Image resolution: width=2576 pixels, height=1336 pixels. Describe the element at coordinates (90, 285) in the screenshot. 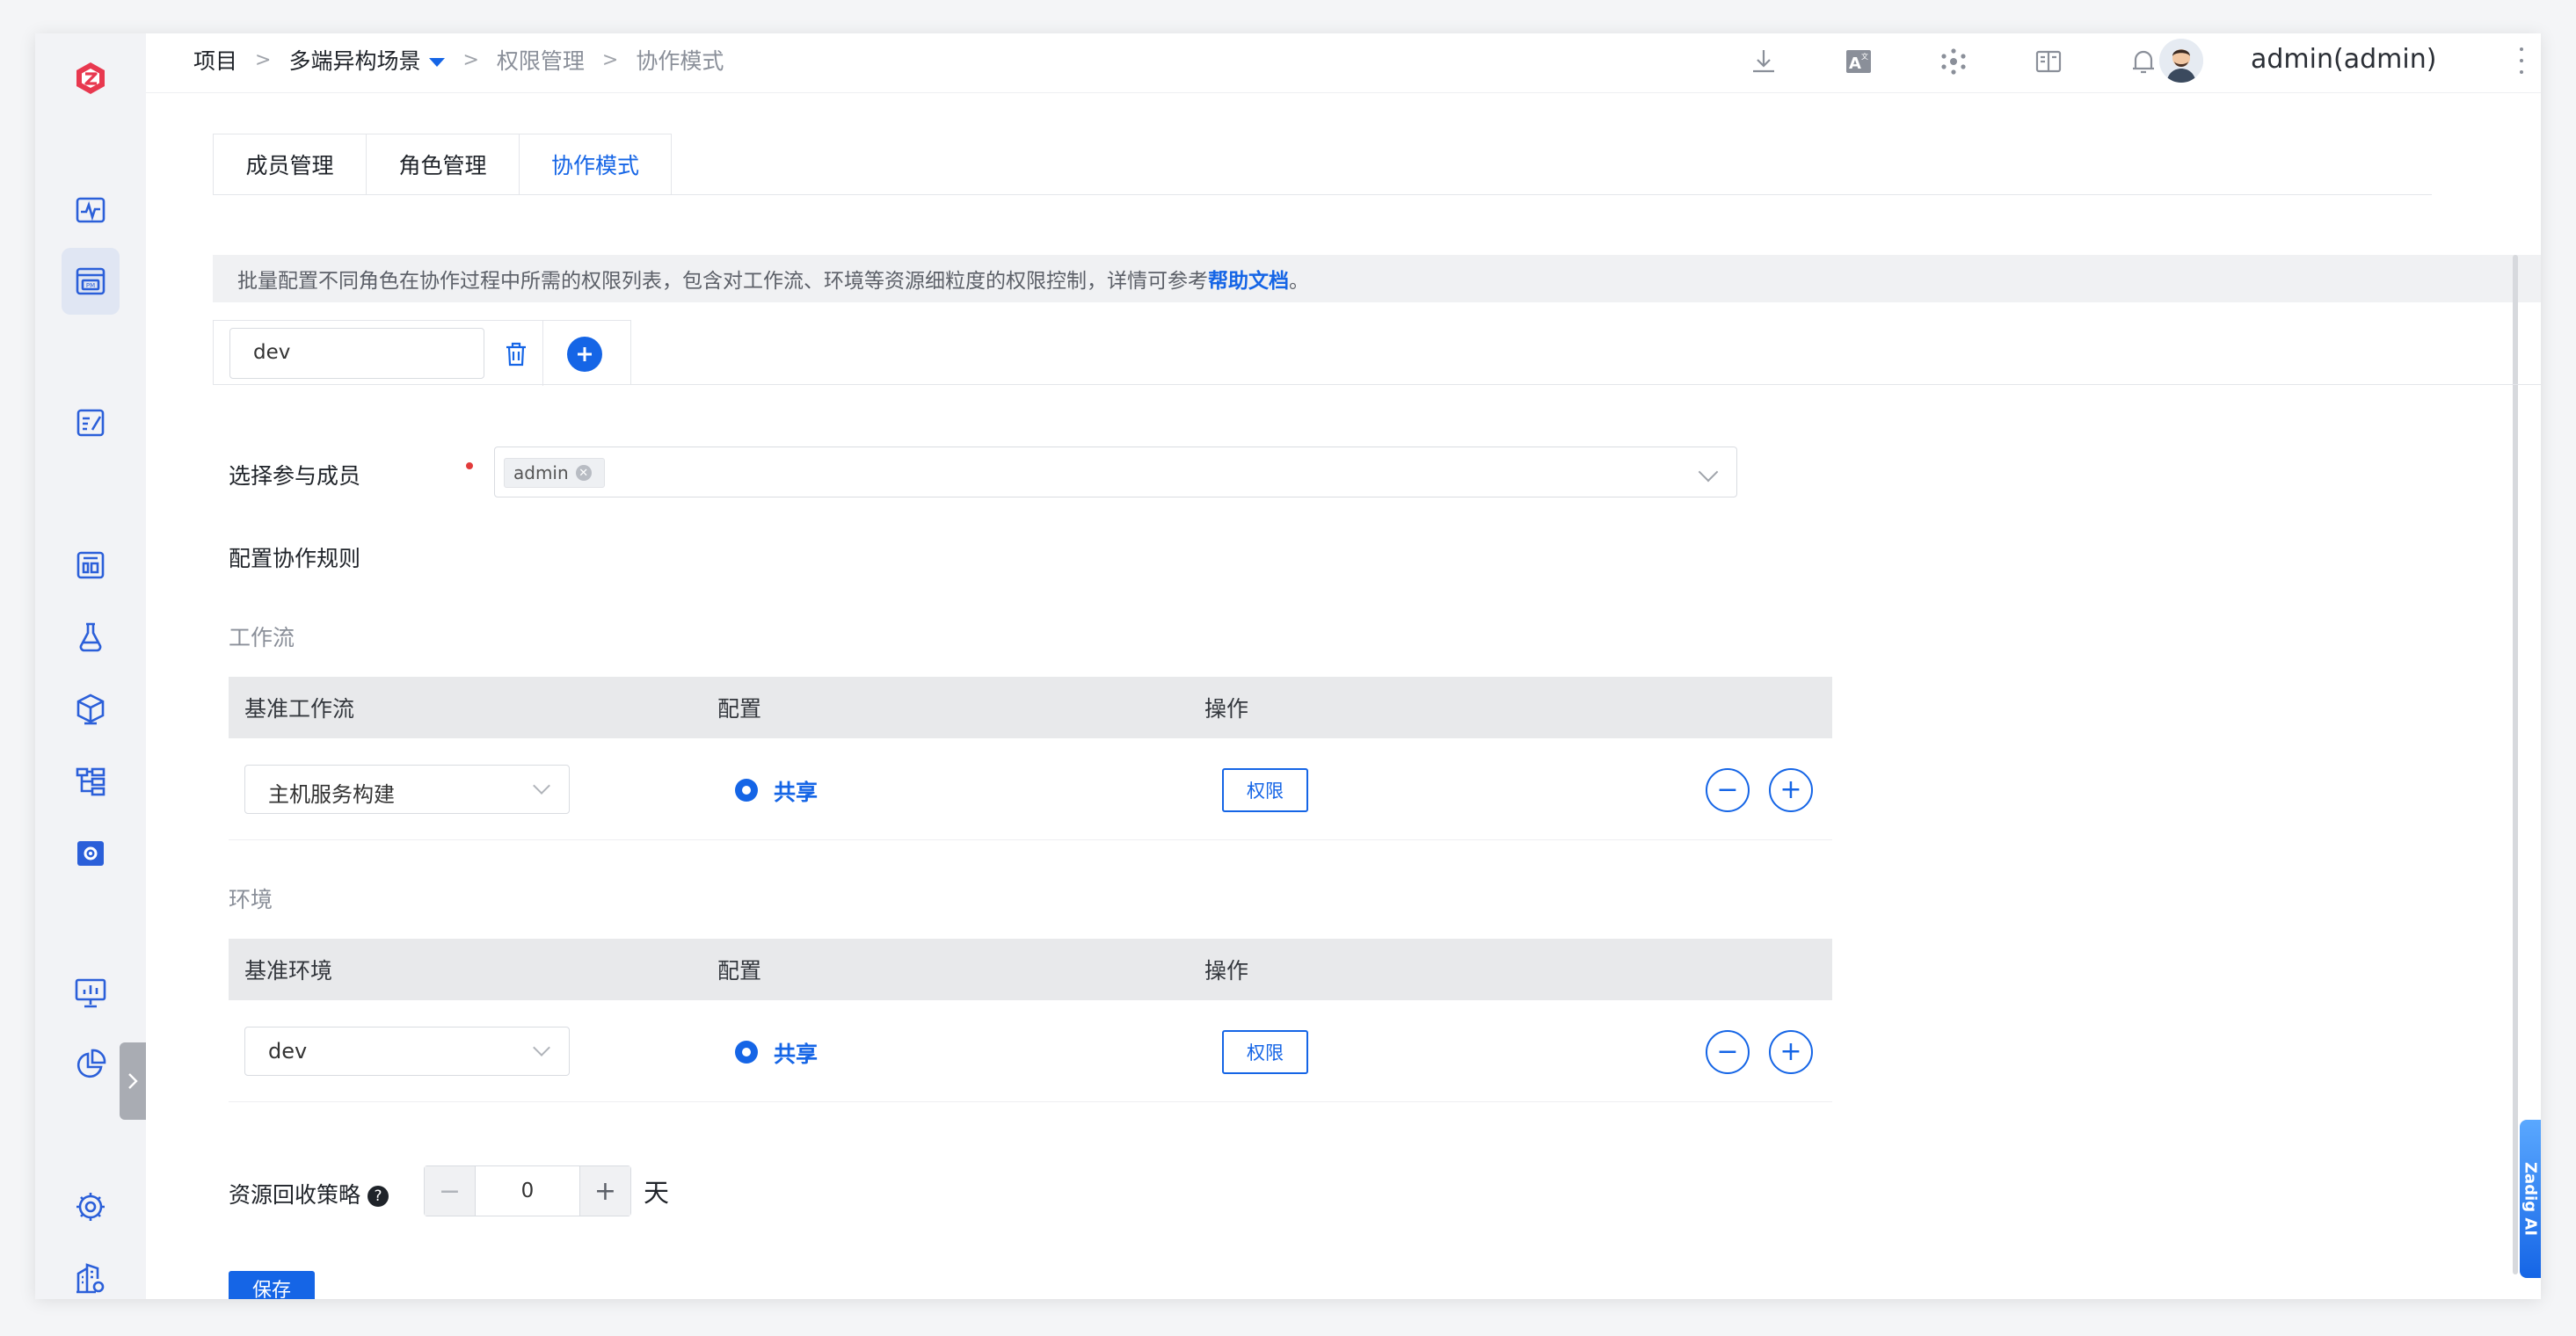

I see `svg-text: PM` at that location.